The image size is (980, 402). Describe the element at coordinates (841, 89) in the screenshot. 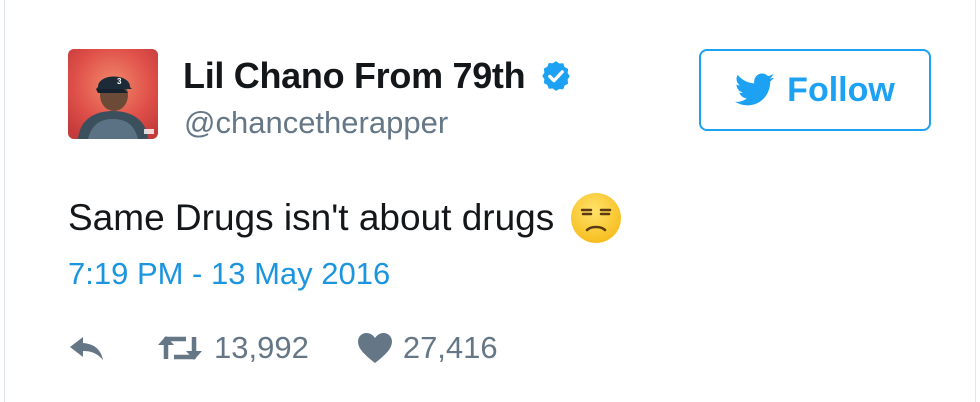

I see `follow-button-label: Follow` at that location.